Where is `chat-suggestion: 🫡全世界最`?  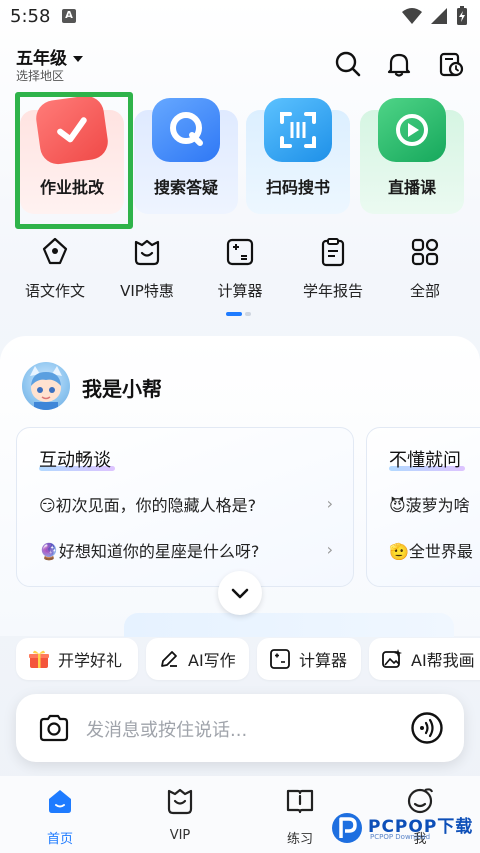
chat-suggestion: 🫡全世界最 is located at coordinates (431, 550).